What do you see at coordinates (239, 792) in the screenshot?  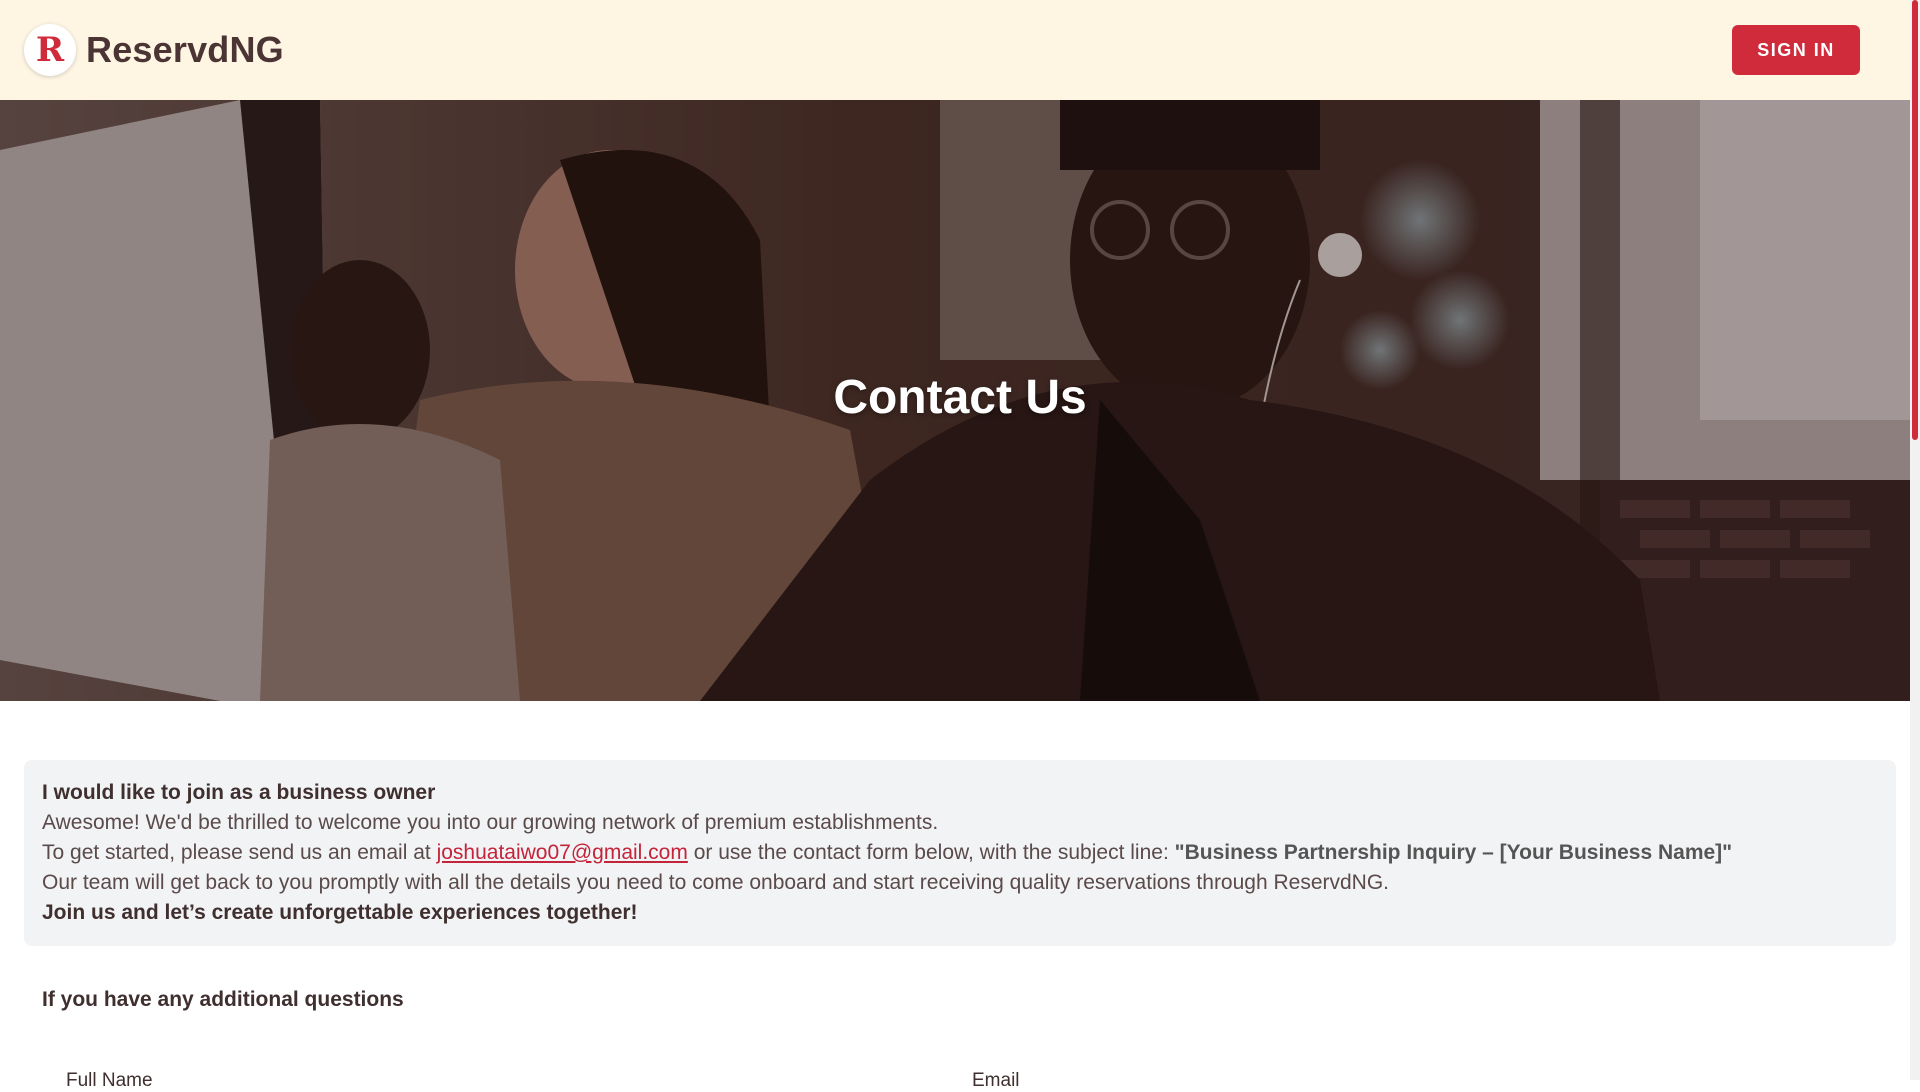 I see `info-heading: I would like to join as a business owner` at bounding box center [239, 792].